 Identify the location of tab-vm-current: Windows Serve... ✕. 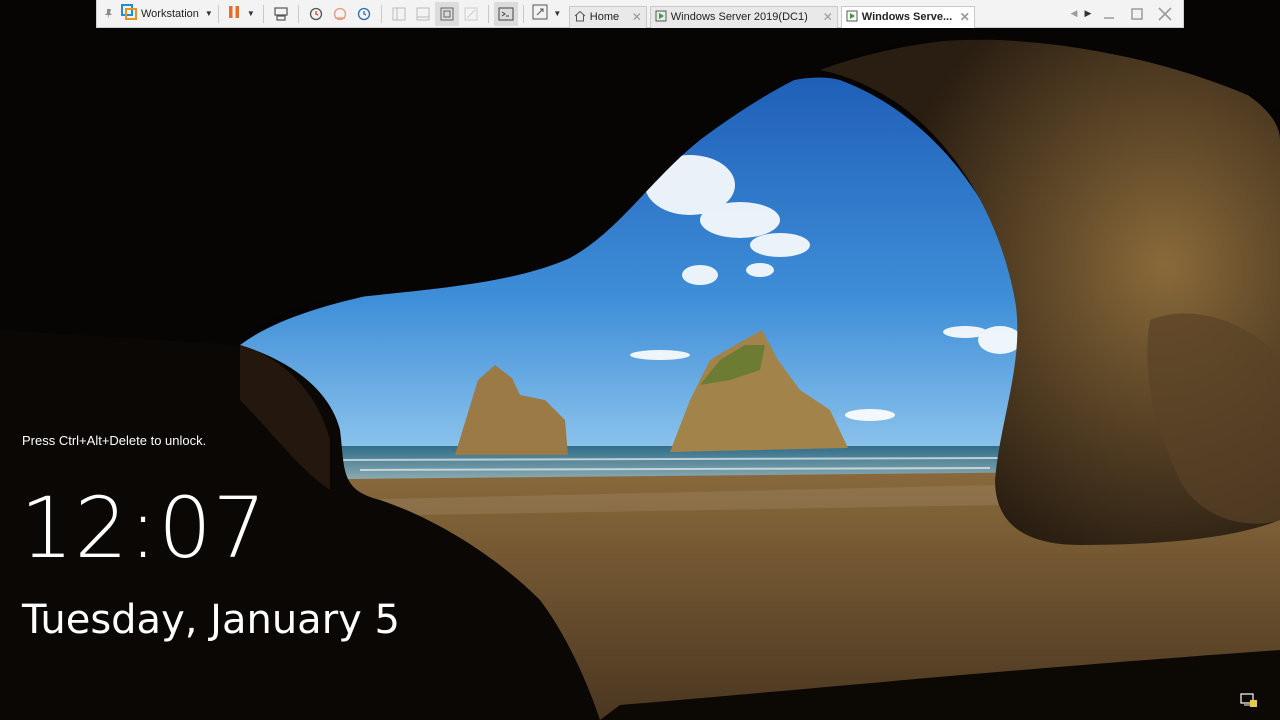
(907, 16).